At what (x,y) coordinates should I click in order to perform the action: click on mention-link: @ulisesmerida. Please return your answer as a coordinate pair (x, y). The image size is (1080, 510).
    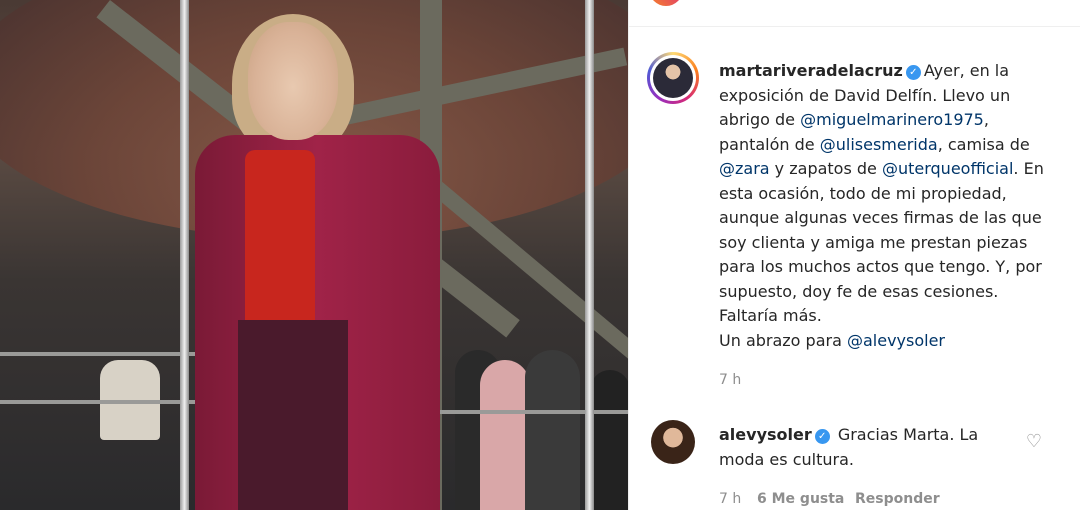
    Looking at the image, I should click on (879, 144).